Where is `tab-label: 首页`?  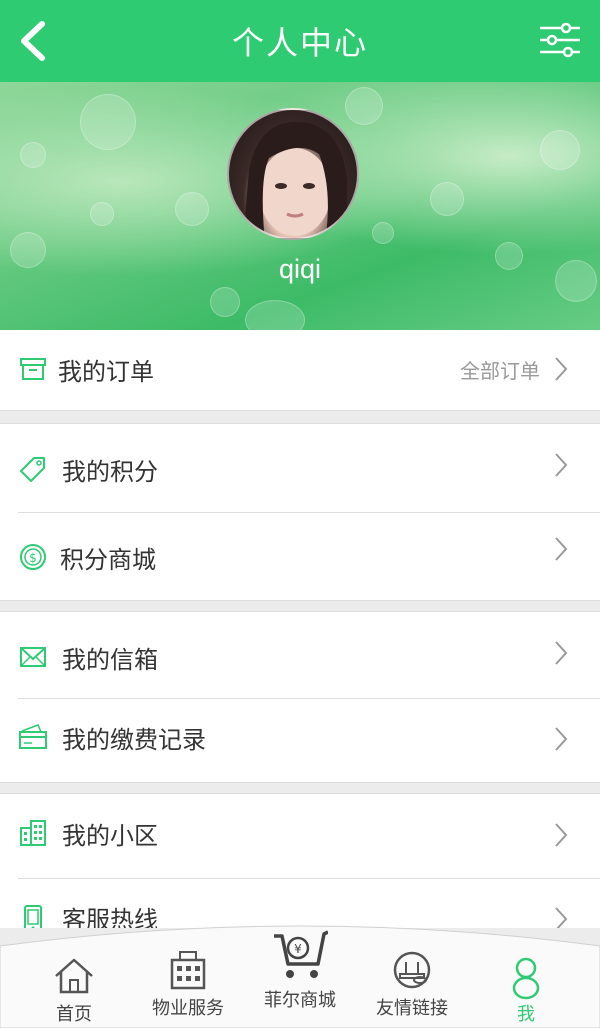 tab-label: 首页 is located at coordinates (74, 1014).